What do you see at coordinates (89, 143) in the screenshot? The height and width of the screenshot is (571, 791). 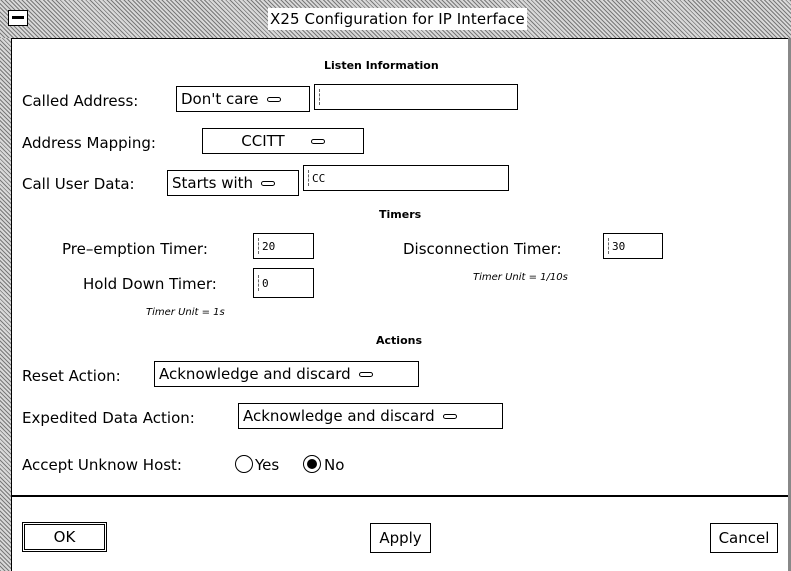 I see `address-mapping-label: Address Mapping:` at bounding box center [89, 143].